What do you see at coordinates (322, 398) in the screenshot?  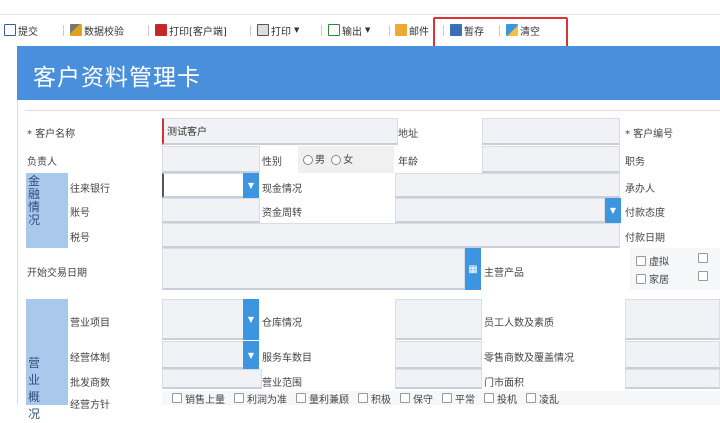 I see `policy-checkbox: 量利兼顾` at bounding box center [322, 398].